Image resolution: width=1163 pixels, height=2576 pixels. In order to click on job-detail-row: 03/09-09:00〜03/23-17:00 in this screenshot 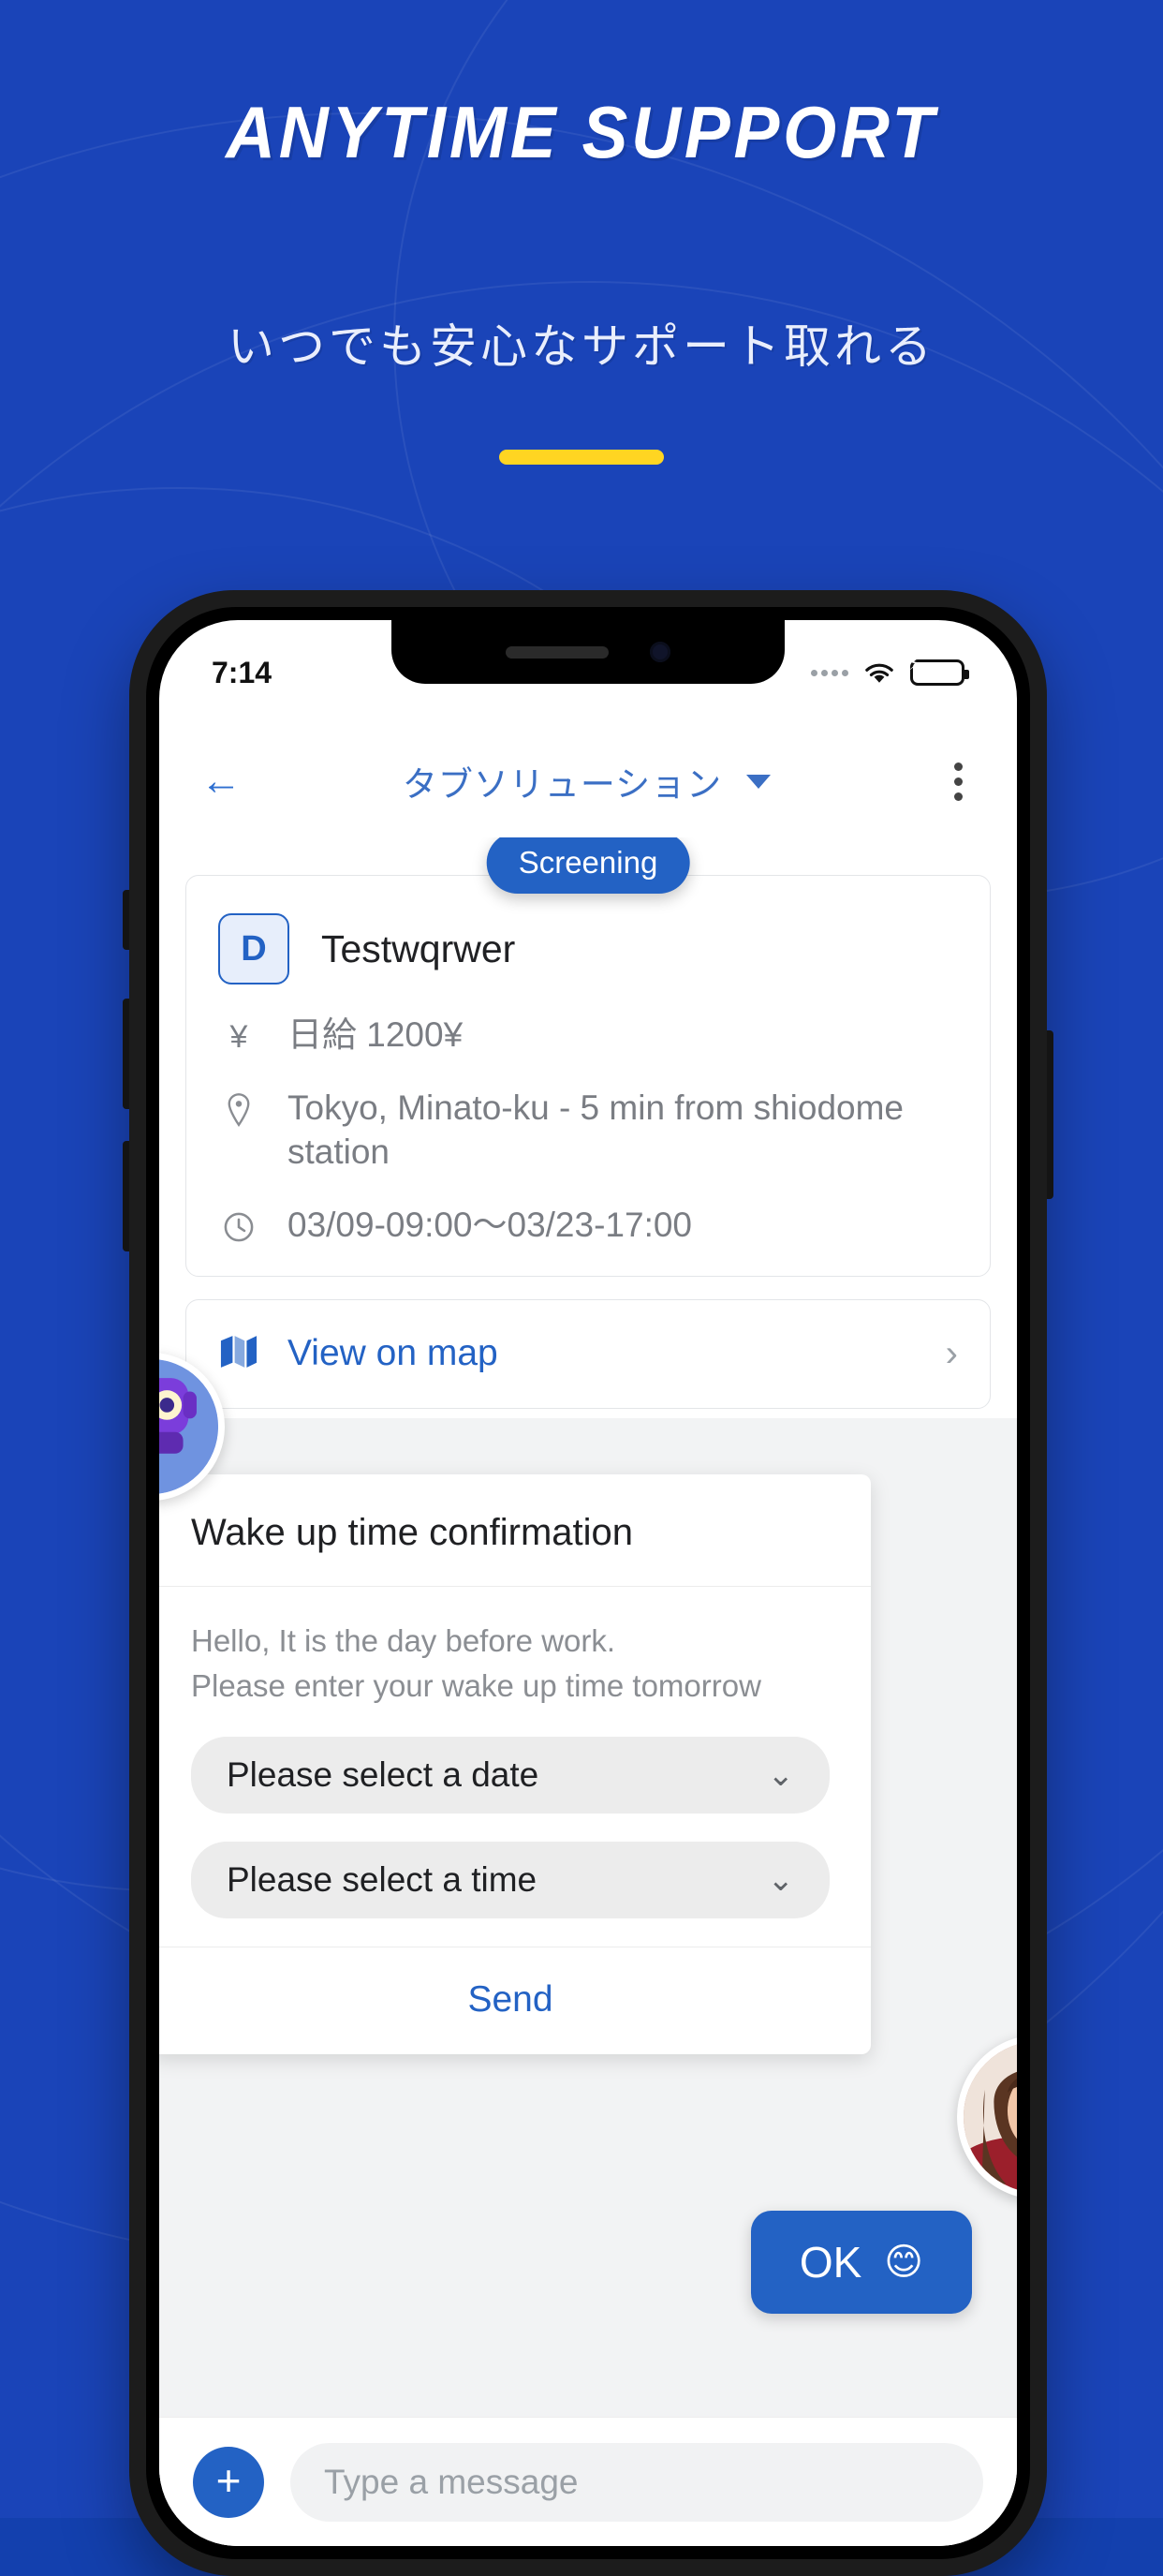, I will do `click(588, 1226)`.